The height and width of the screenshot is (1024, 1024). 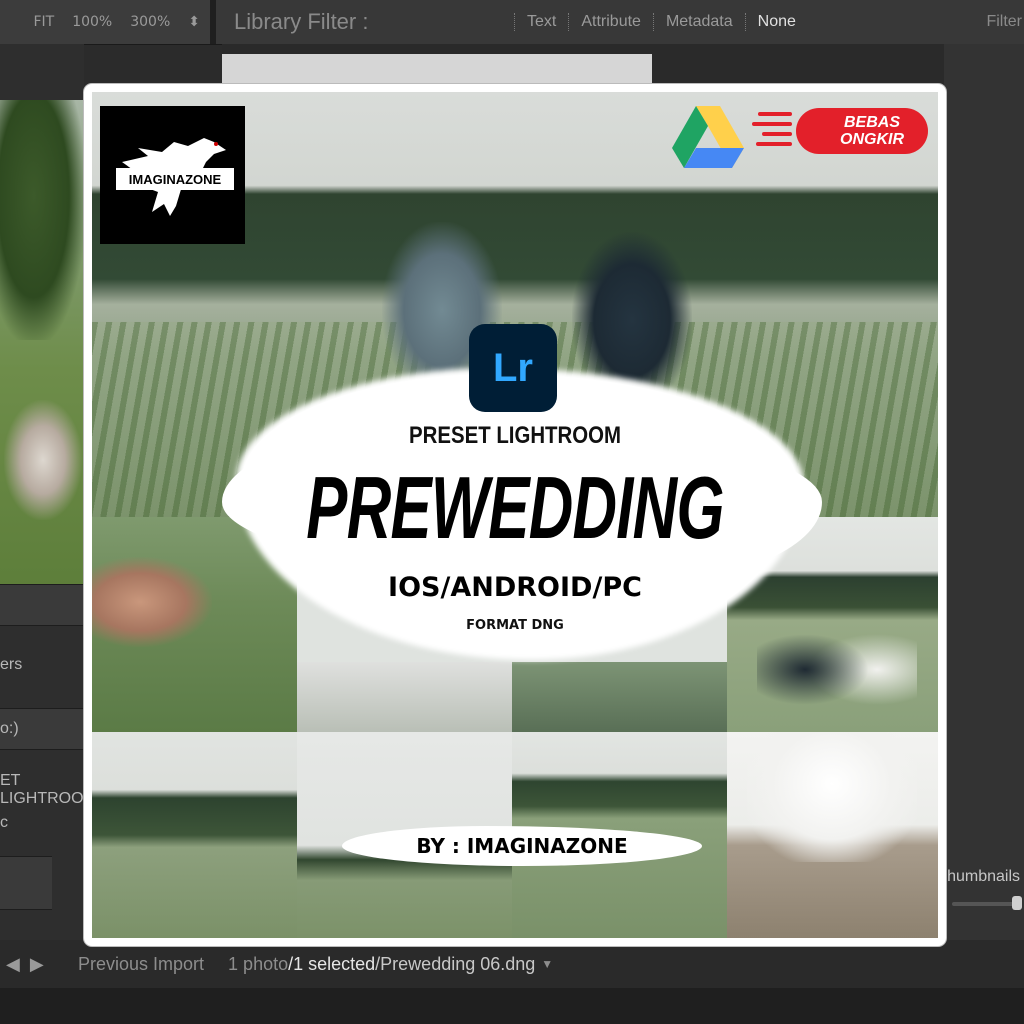 What do you see at coordinates (515, 625) in the screenshot?
I see `format-text: FORMAT DNG` at bounding box center [515, 625].